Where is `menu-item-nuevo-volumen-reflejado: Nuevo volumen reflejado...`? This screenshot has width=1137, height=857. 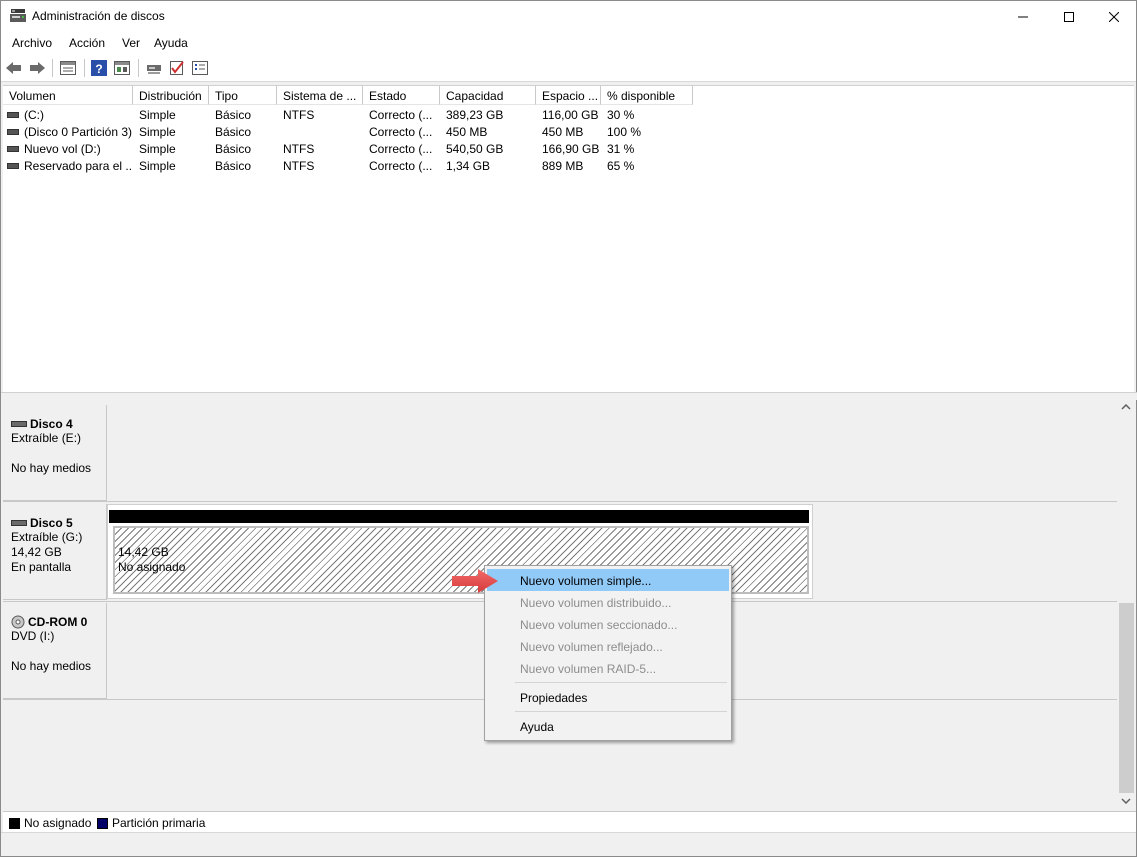 menu-item-nuevo-volumen-reflejado: Nuevo volumen reflejado... is located at coordinates (591, 647).